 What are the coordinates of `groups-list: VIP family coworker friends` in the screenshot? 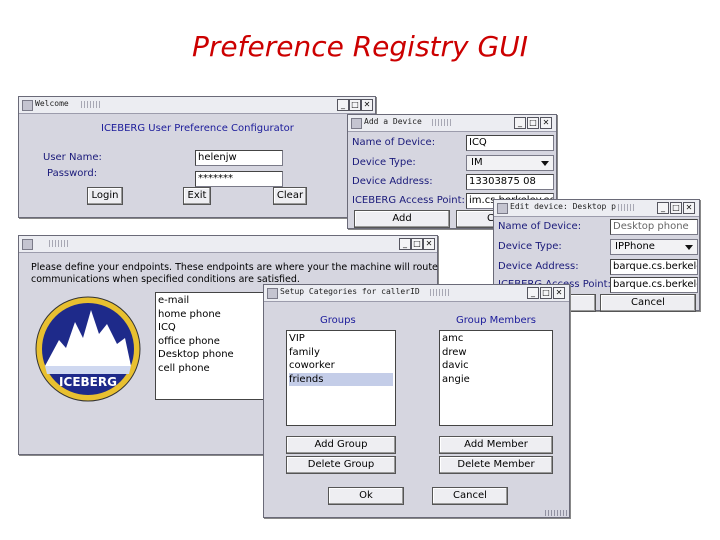 It's located at (341, 378).